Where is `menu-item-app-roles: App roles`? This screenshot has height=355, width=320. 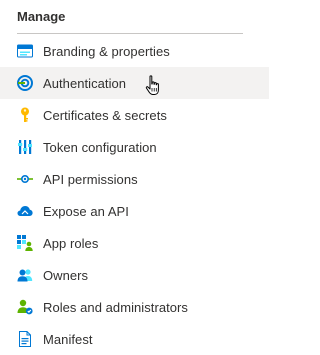
menu-item-app-roles: App roles is located at coordinates (134, 243).